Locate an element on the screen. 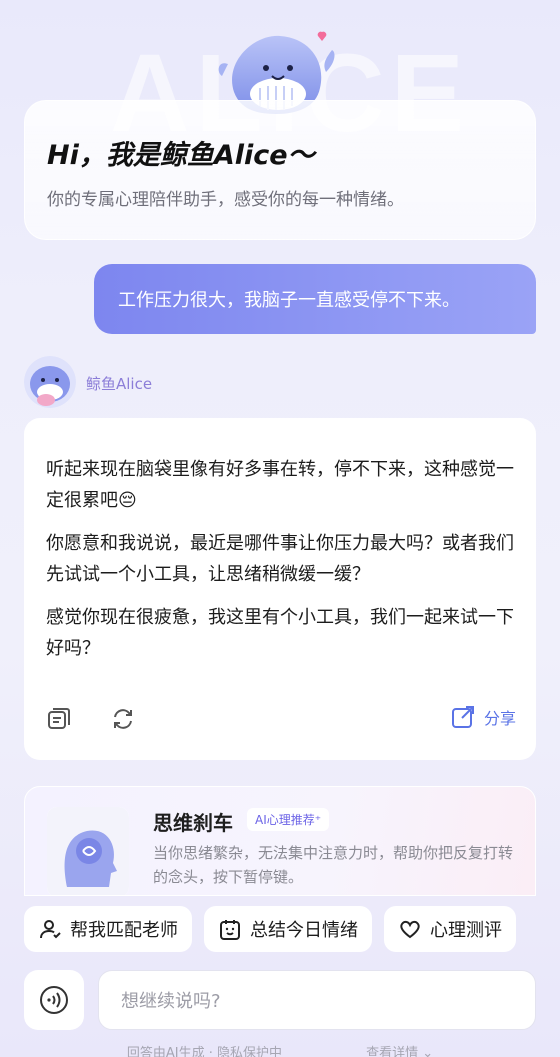 The width and height of the screenshot is (560, 1057). chip-label: 帮我匹配老师 is located at coordinates (124, 930).